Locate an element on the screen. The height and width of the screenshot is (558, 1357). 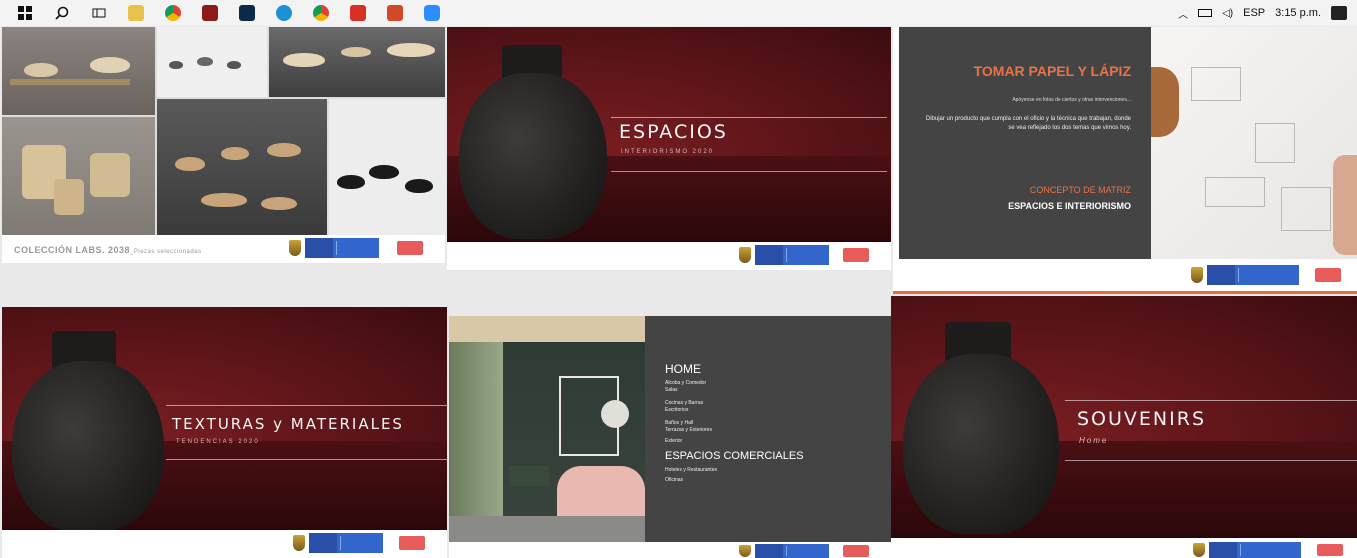
notifications-icon is located at coordinates (1339, 13).